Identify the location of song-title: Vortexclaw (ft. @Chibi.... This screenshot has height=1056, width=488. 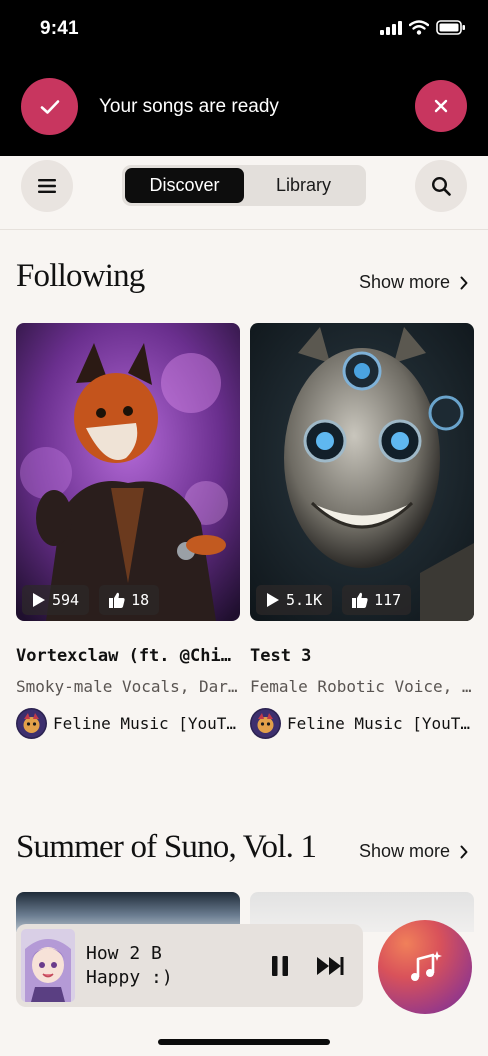
(128, 656).